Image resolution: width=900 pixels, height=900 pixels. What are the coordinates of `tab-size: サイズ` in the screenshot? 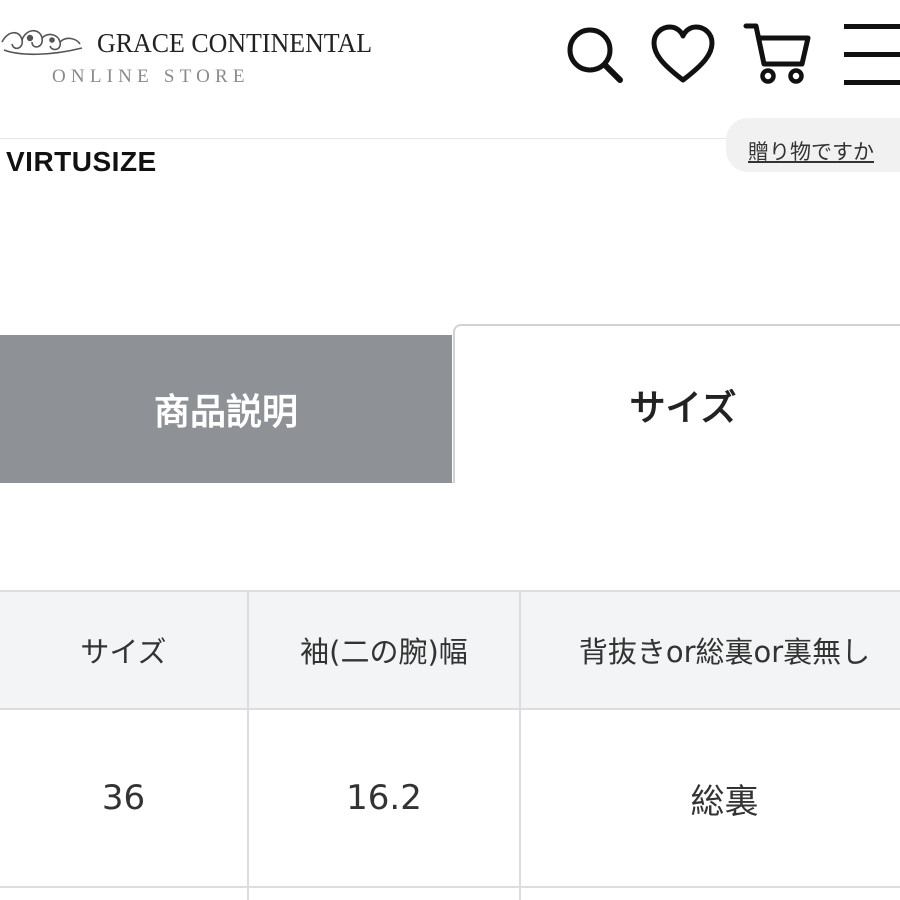 It's located at (676, 403).